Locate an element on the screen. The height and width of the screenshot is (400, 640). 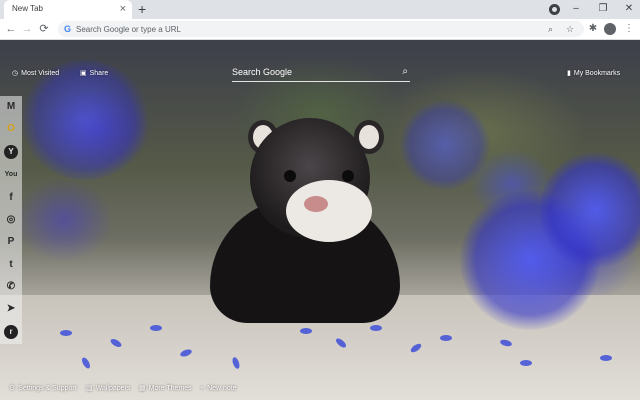
browser-toolbar: ← → ⟳ G ⌕ ☆ ✱ ⋮ is located at coordinates (320, 29).